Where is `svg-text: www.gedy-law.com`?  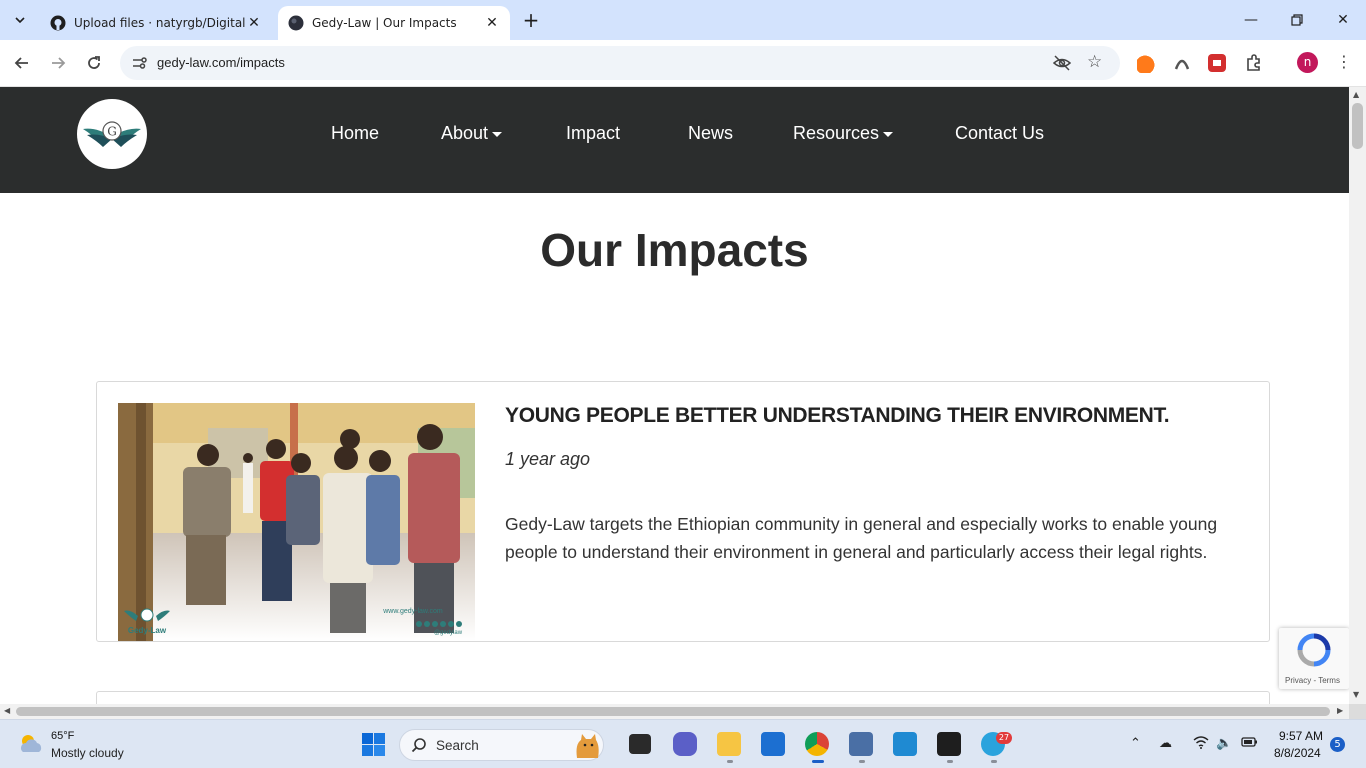 svg-text: www.gedy-law.com is located at coordinates (412, 611).